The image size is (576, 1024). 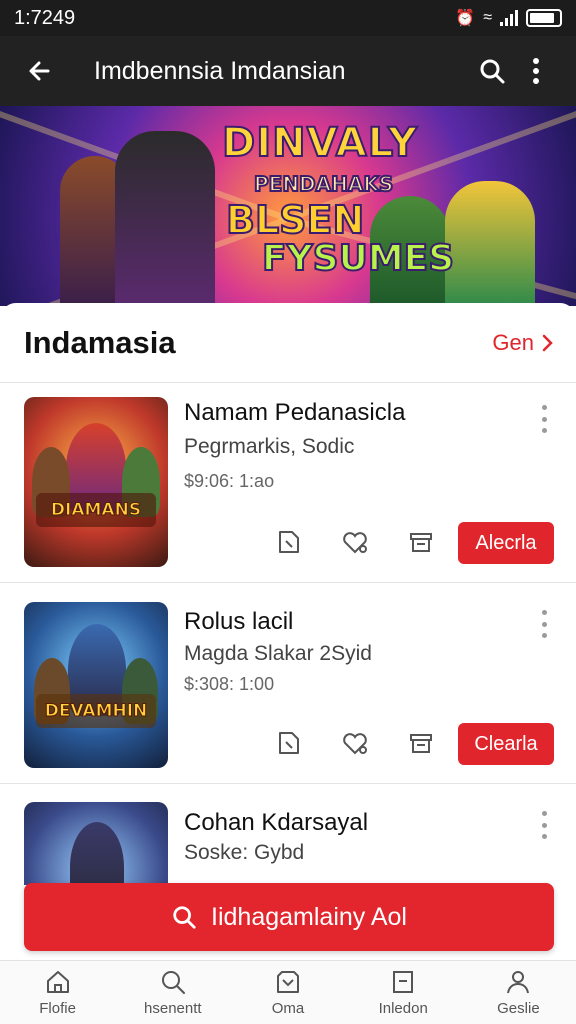 What do you see at coordinates (323, 184) in the screenshot?
I see `banner-line-2: PENDAHAKS` at bounding box center [323, 184].